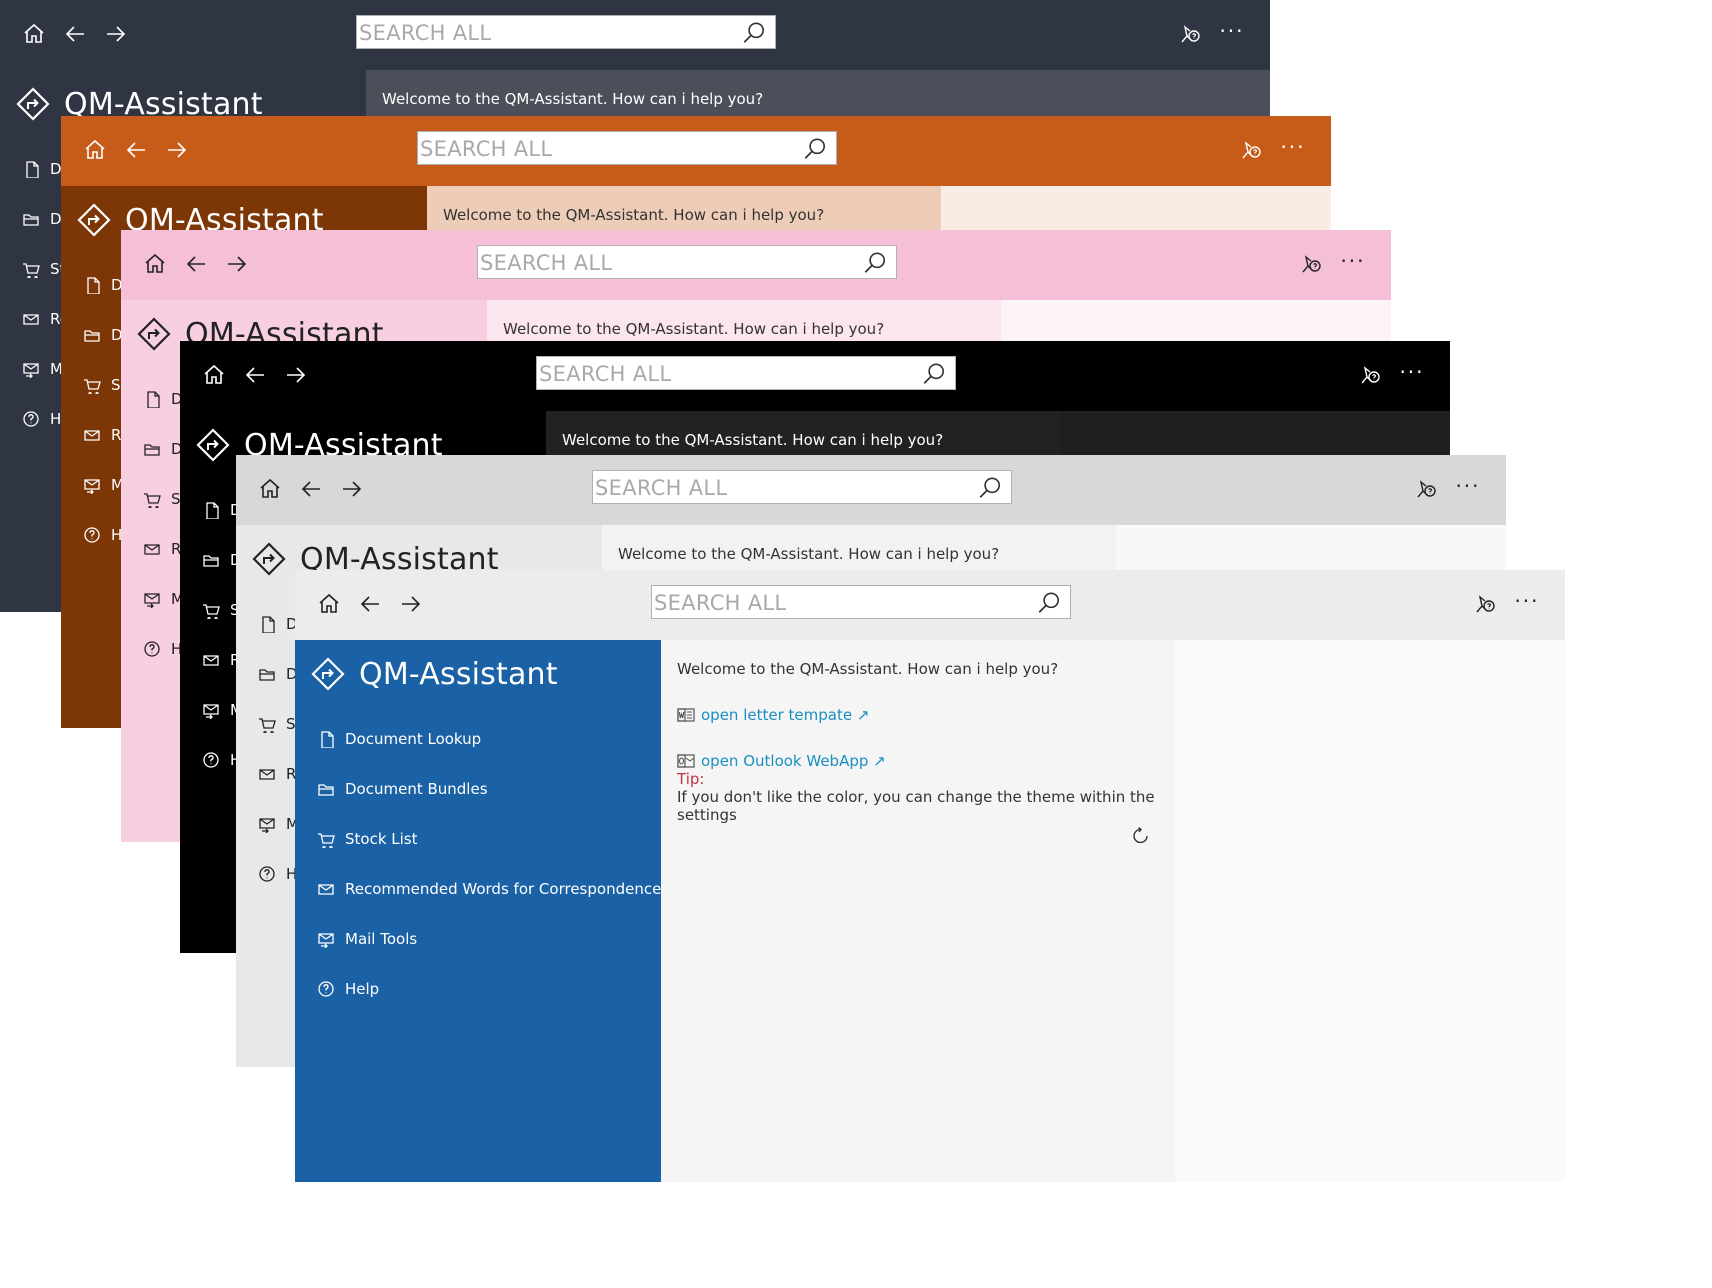  Describe the element at coordinates (785, 715) in the screenshot. I see `link-label: open letter tempate ↗` at that location.